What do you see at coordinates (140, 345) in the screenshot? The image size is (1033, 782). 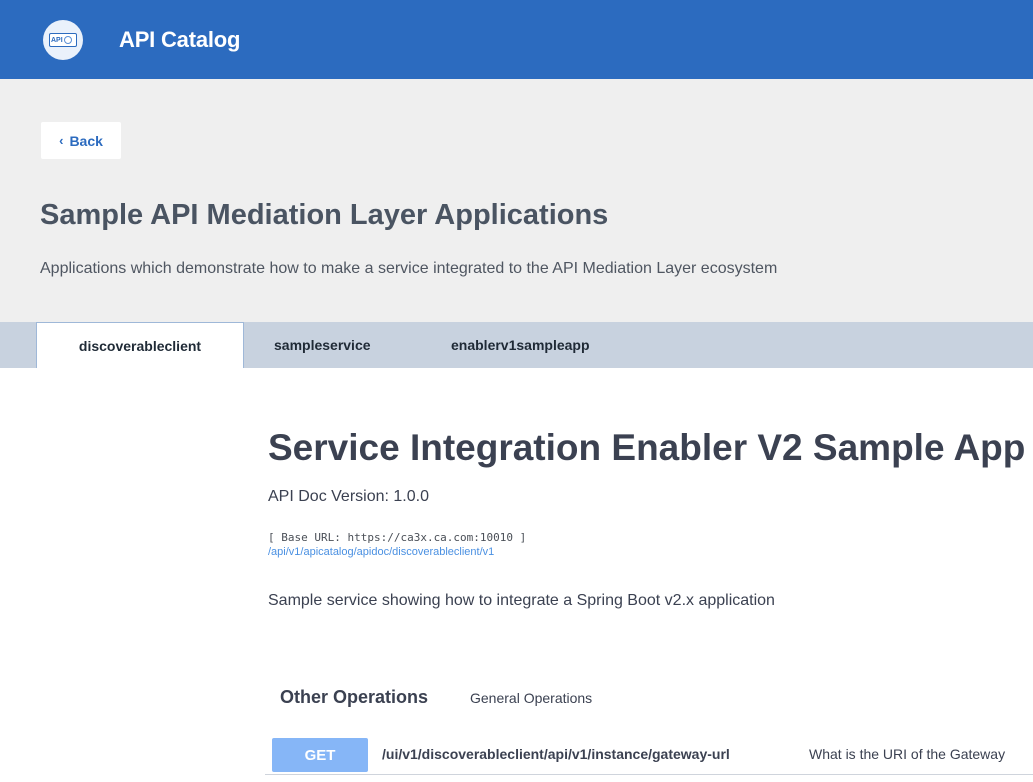 I see `tab-discoverableclient: discoverableclient` at bounding box center [140, 345].